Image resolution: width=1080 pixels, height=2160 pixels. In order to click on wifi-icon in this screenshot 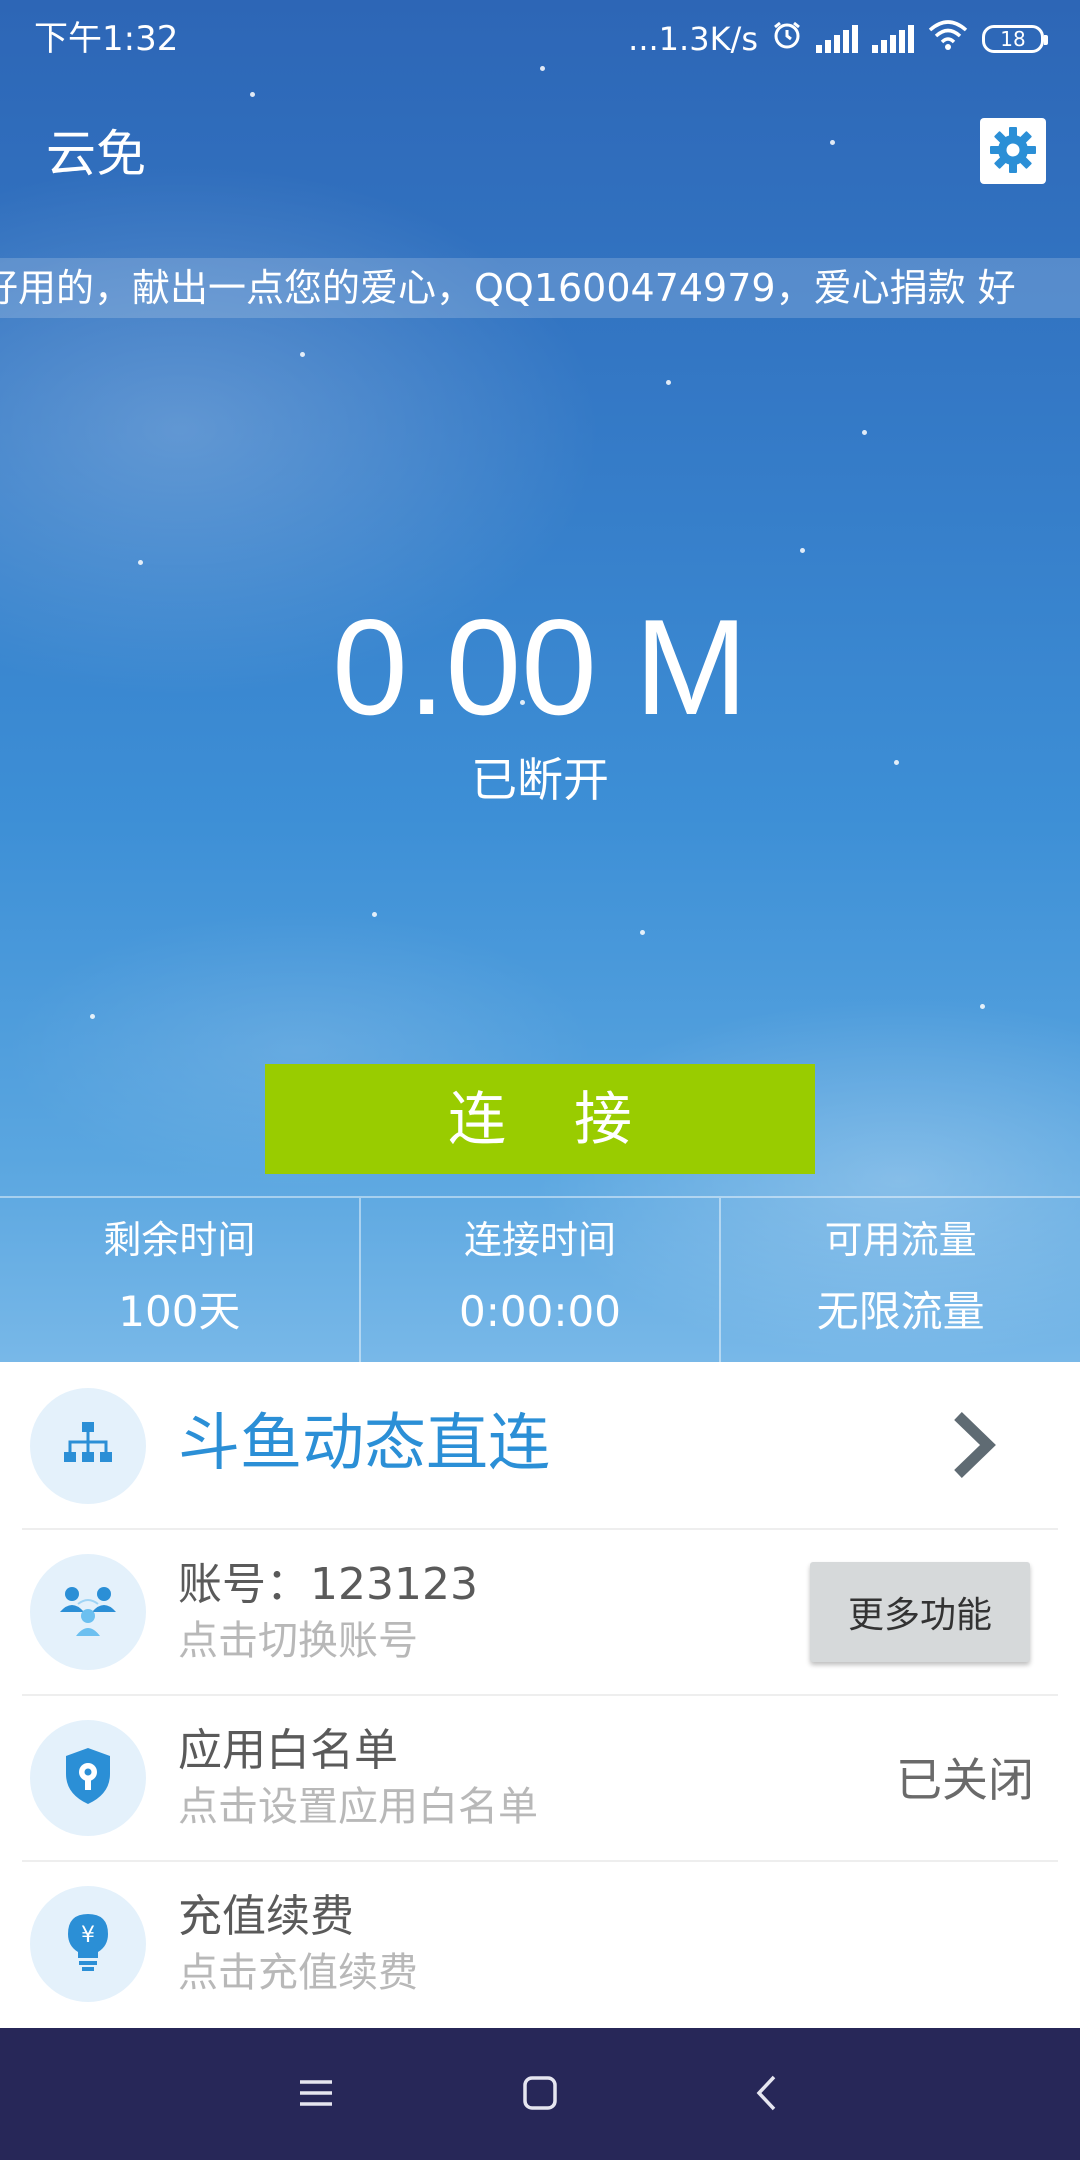, I will do `click(948, 39)`.